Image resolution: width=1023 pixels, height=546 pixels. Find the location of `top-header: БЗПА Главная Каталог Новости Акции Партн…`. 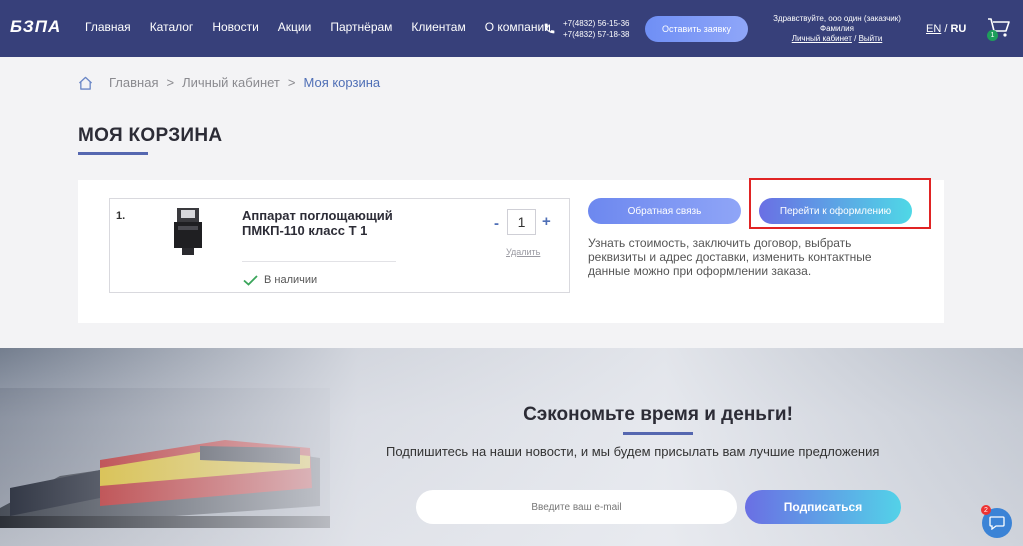

top-header: БЗПА Главная Каталог Новости Акции Партн… is located at coordinates (511, 28).